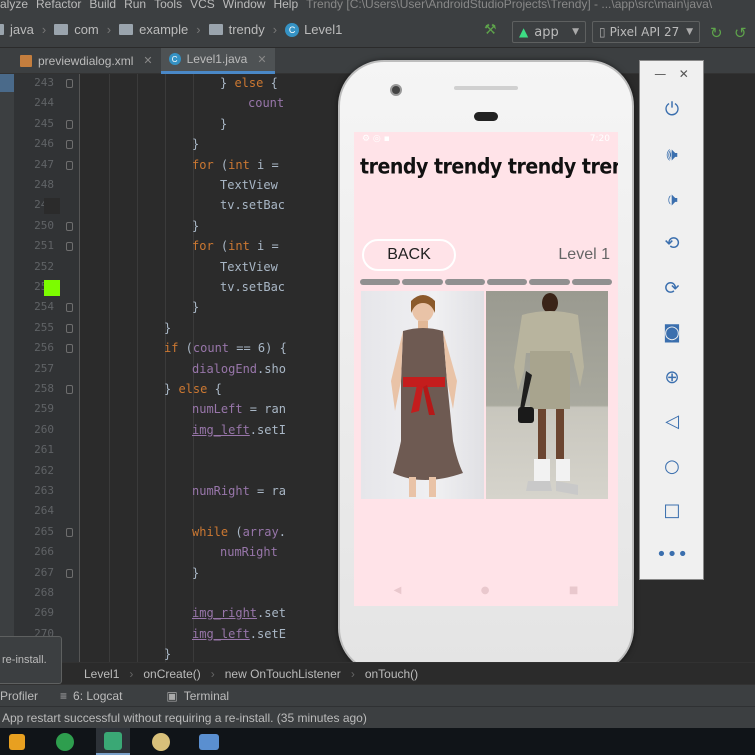 The image size is (755, 755). I want to click on apply-changes-icon: ↻, so click(716, 33).